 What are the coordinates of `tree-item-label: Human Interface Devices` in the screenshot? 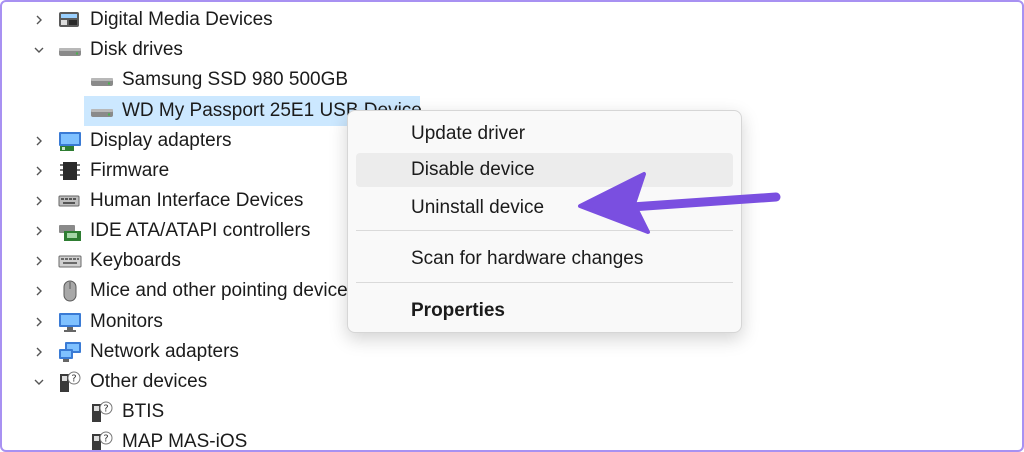 It's located at (197, 200).